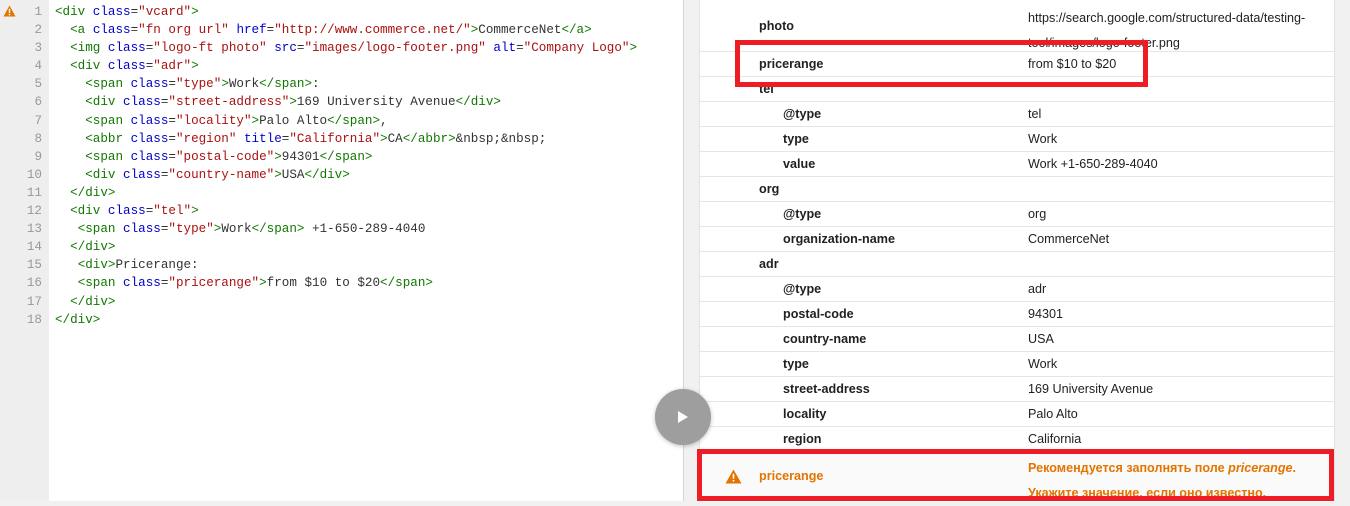  I want to click on code-token: alt, so click(505, 48).